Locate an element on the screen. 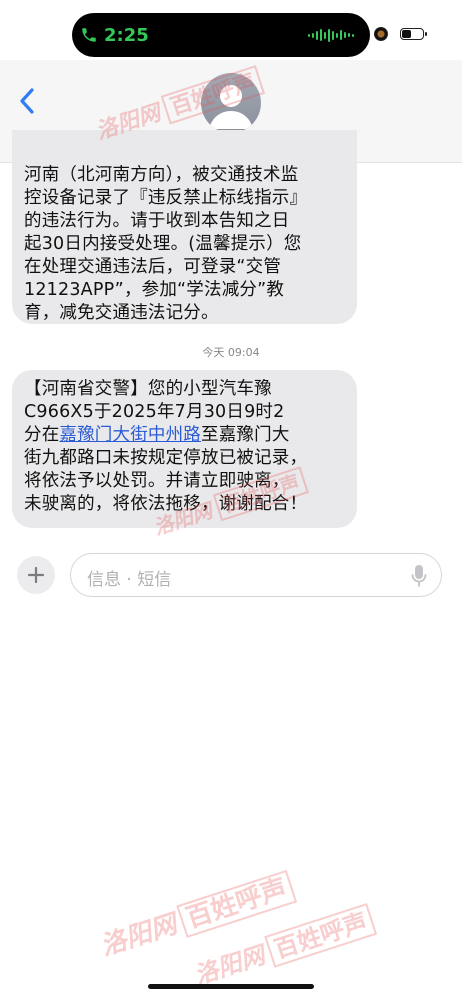  plus-icon is located at coordinates (36, 575).